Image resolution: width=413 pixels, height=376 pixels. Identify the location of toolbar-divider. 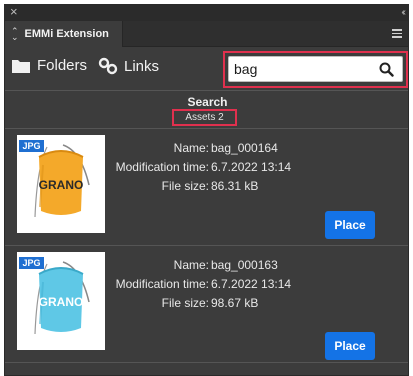
(206, 90).